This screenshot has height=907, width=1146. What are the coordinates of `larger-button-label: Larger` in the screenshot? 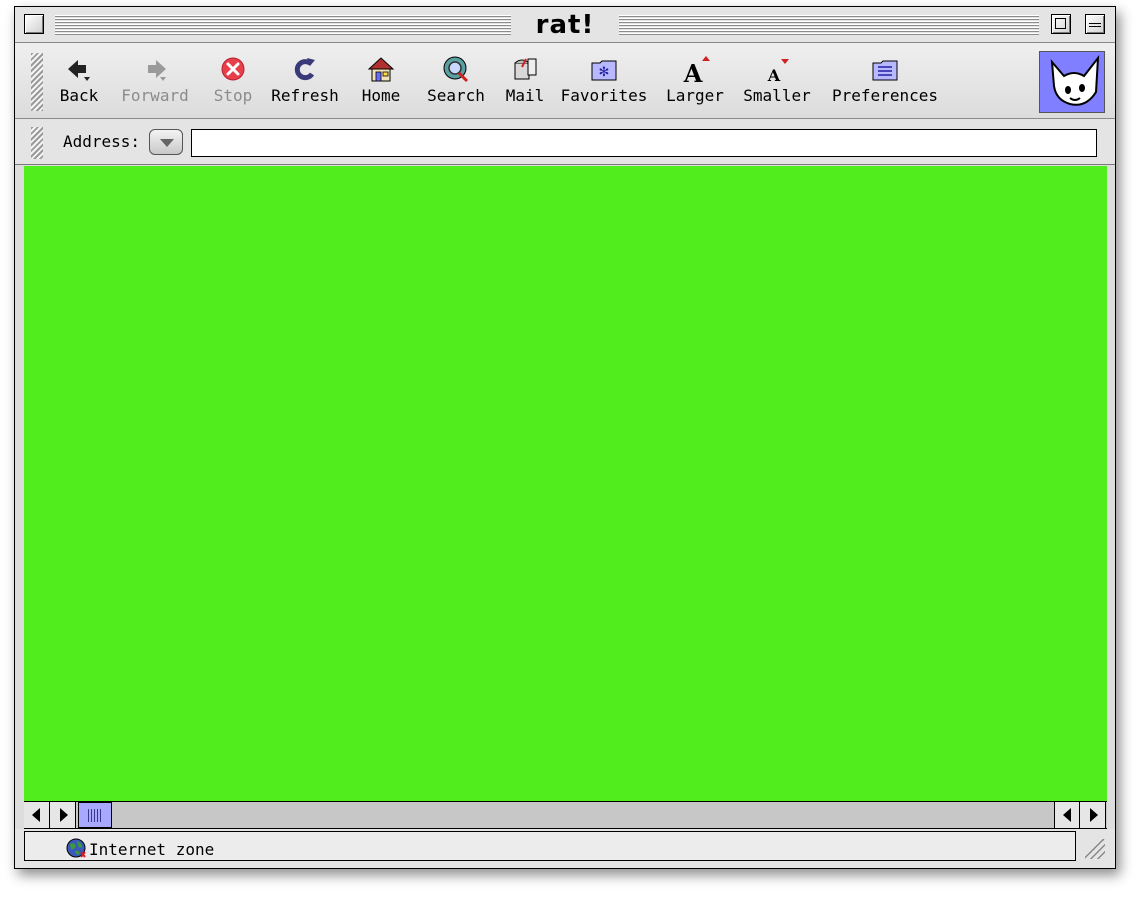 It's located at (695, 95).